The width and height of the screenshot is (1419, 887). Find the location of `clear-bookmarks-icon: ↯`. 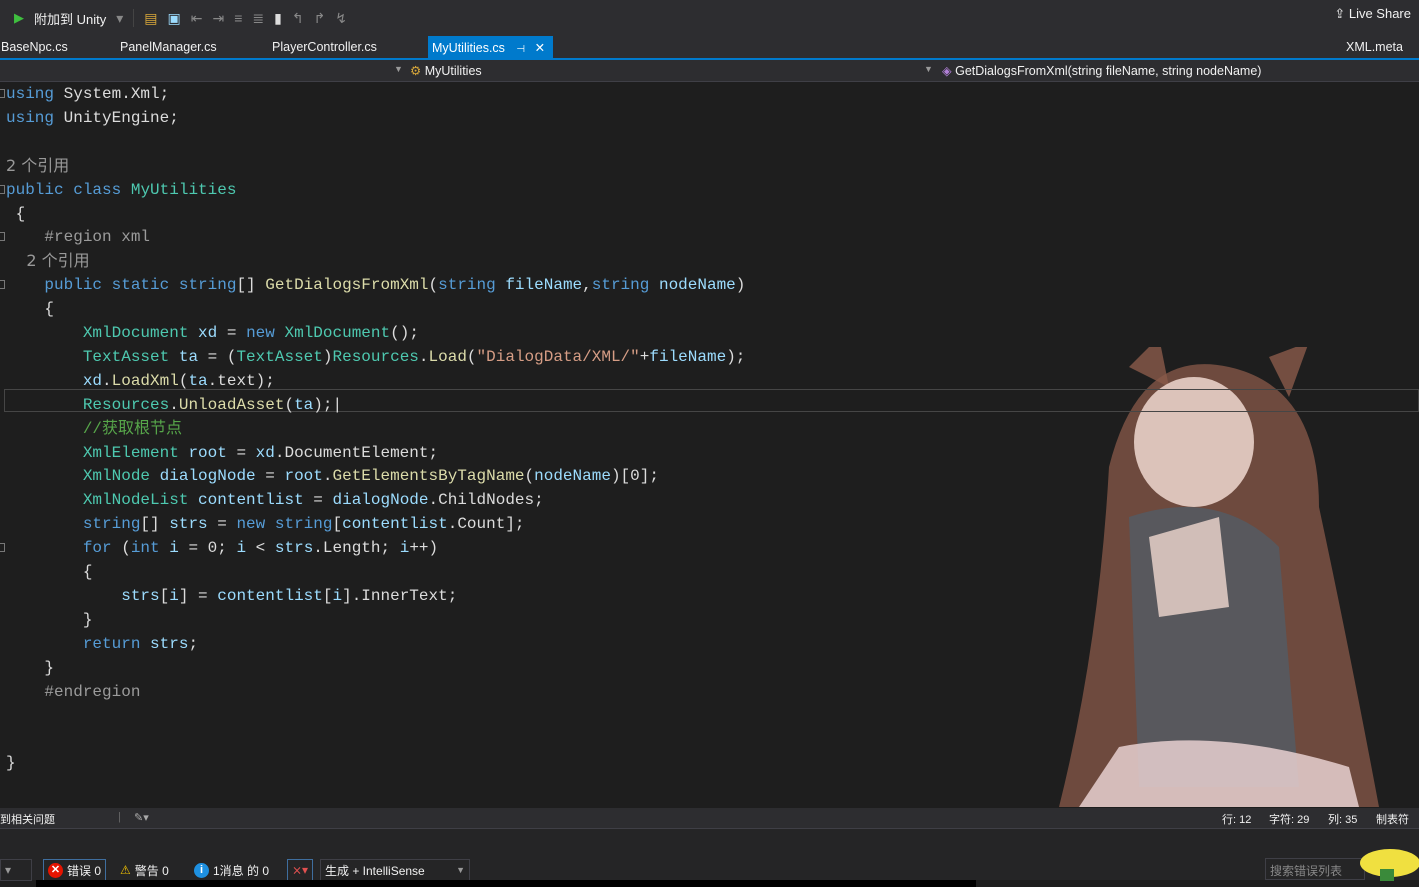

clear-bookmarks-icon: ↯ is located at coordinates (341, 18).